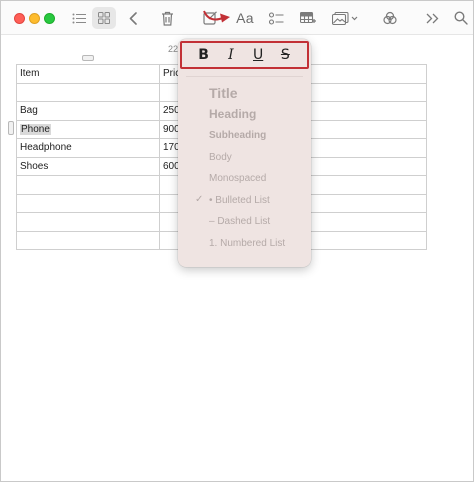 The width and height of the screenshot is (474, 482). I want to click on table-cell: Item, so click(88, 74).